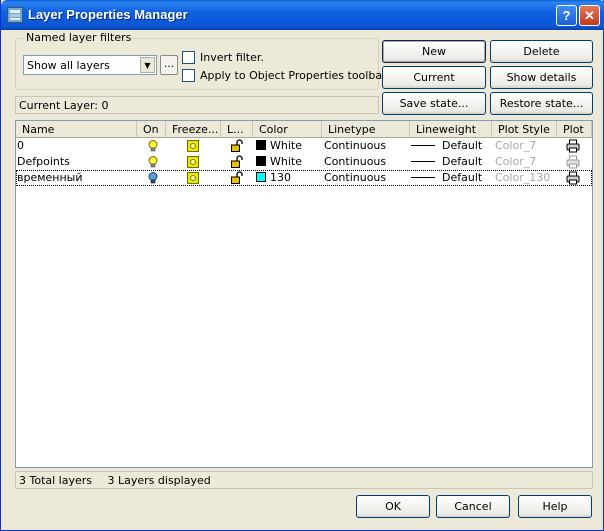 The image size is (604, 531). What do you see at coordinates (15, 15) in the screenshot?
I see `layer-manager-app-icon` at bounding box center [15, 15].